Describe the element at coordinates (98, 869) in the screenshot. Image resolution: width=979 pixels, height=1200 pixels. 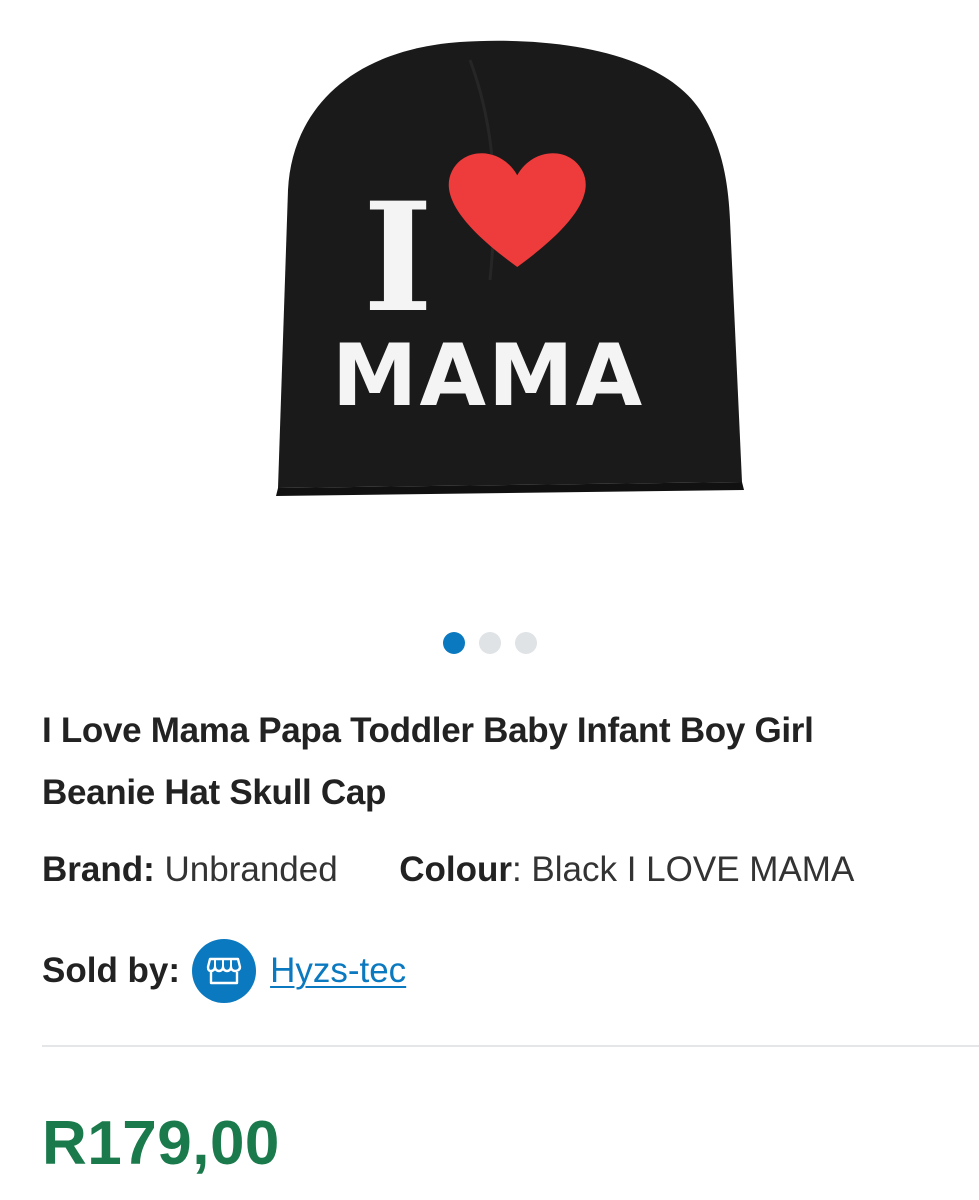
I see `brand-label: Brand:` at that location.